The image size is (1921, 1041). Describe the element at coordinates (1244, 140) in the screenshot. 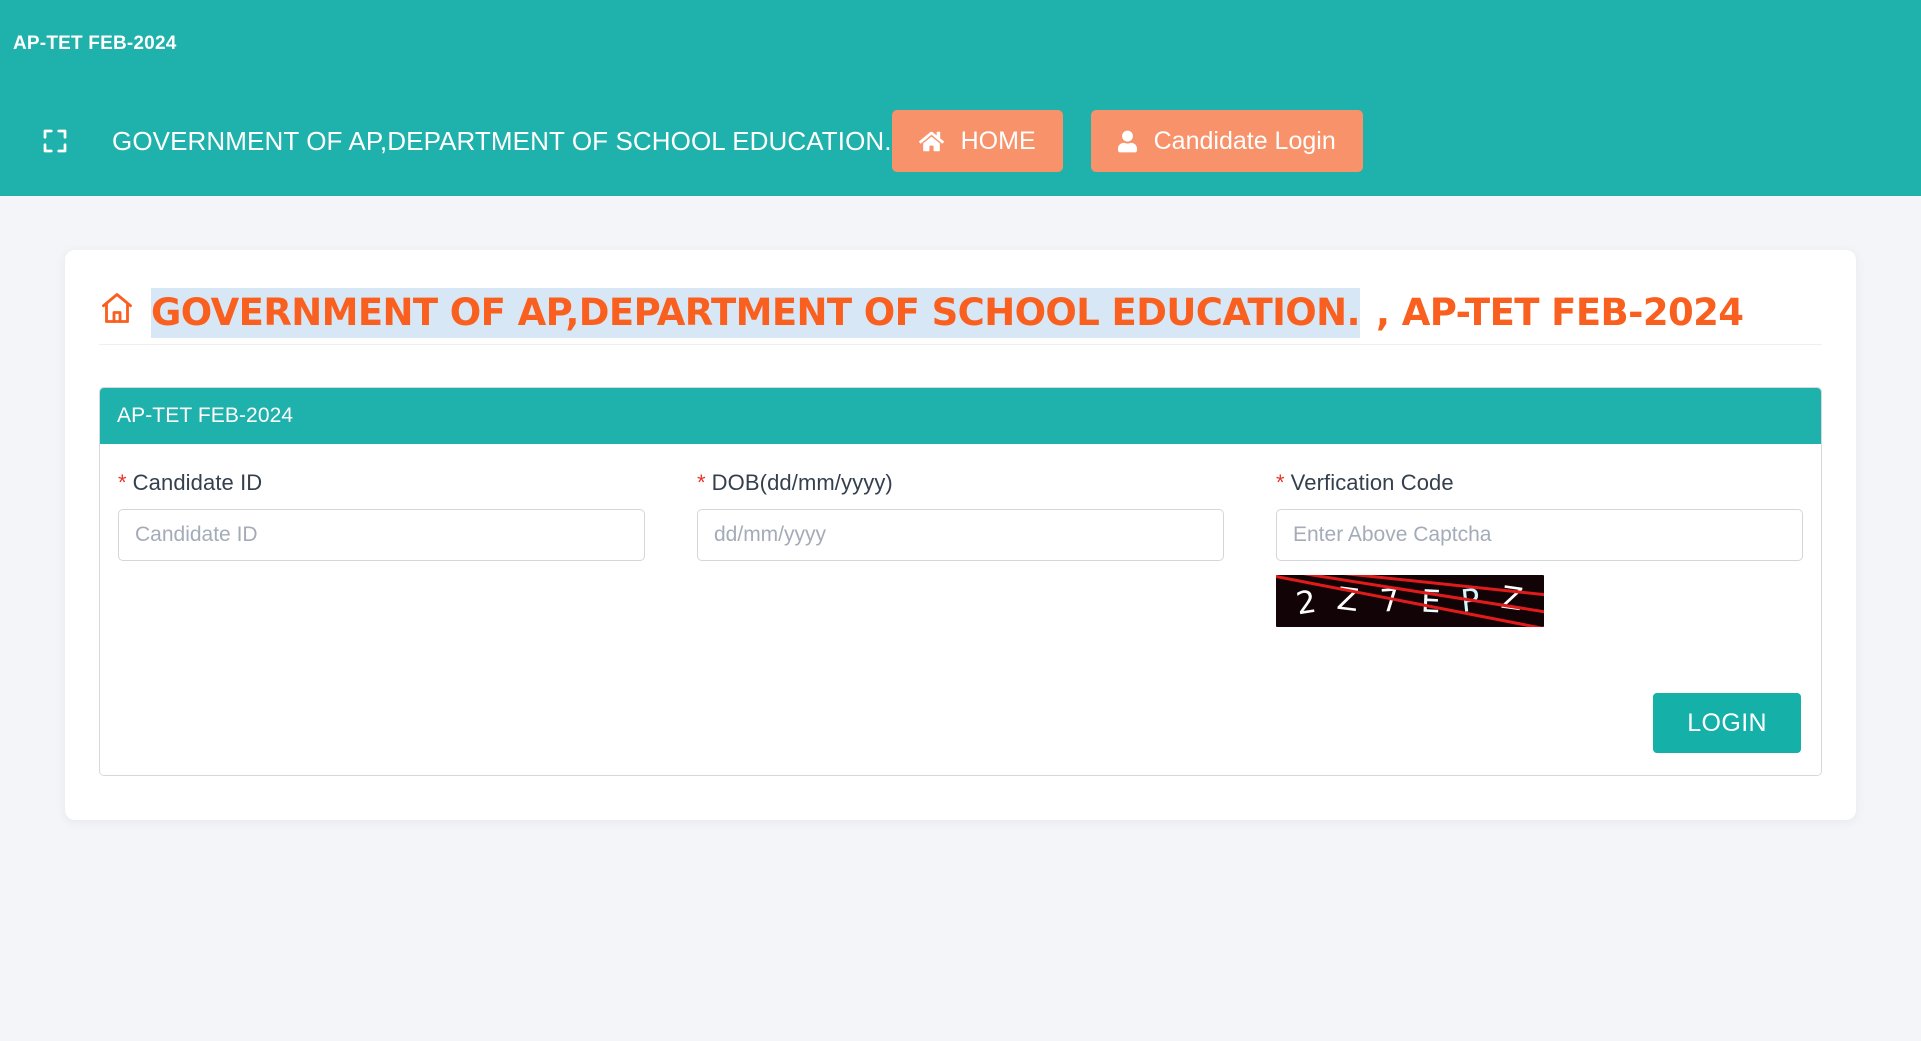

I see `candidate-login-label: Candidate Login` at that location.